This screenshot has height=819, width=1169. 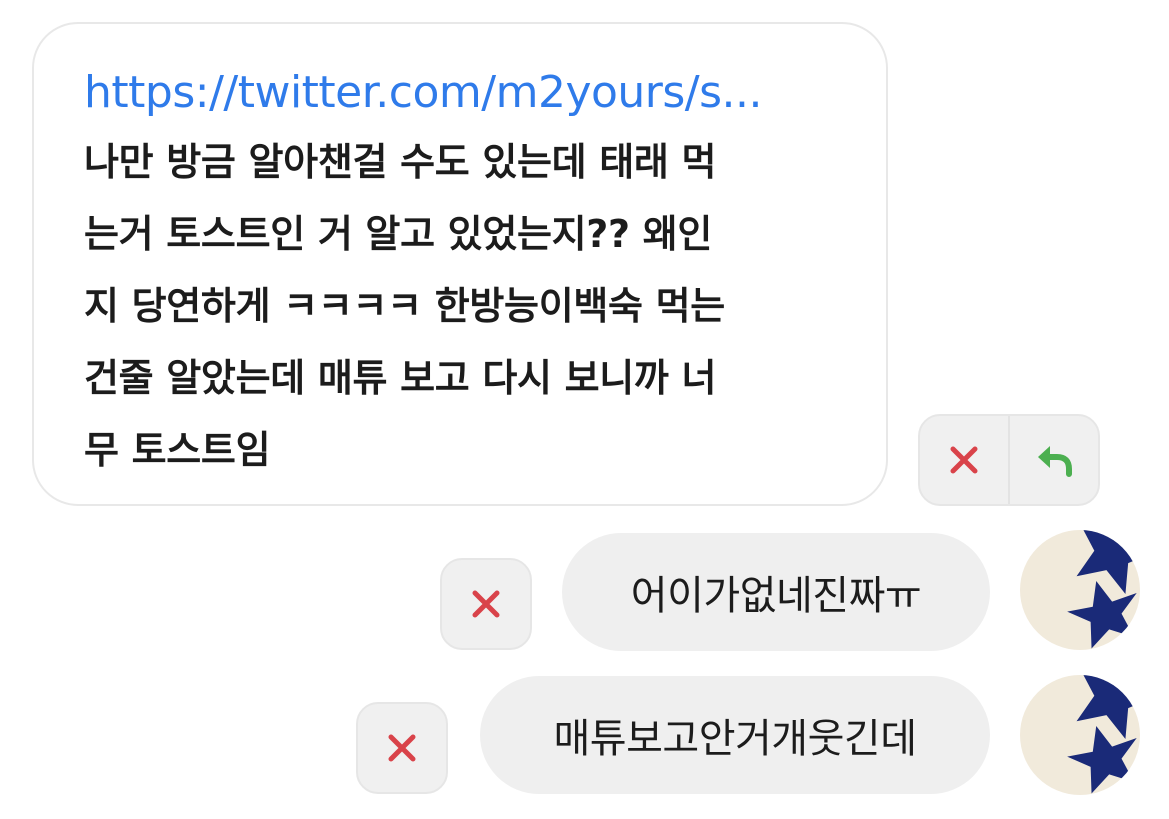 What do you see at coordinates (398, 234) in the screenshot?
I see `message-line: 는거 토스트인 거 알고 있었는지?? 왜인` at bounding box center [398, 234].